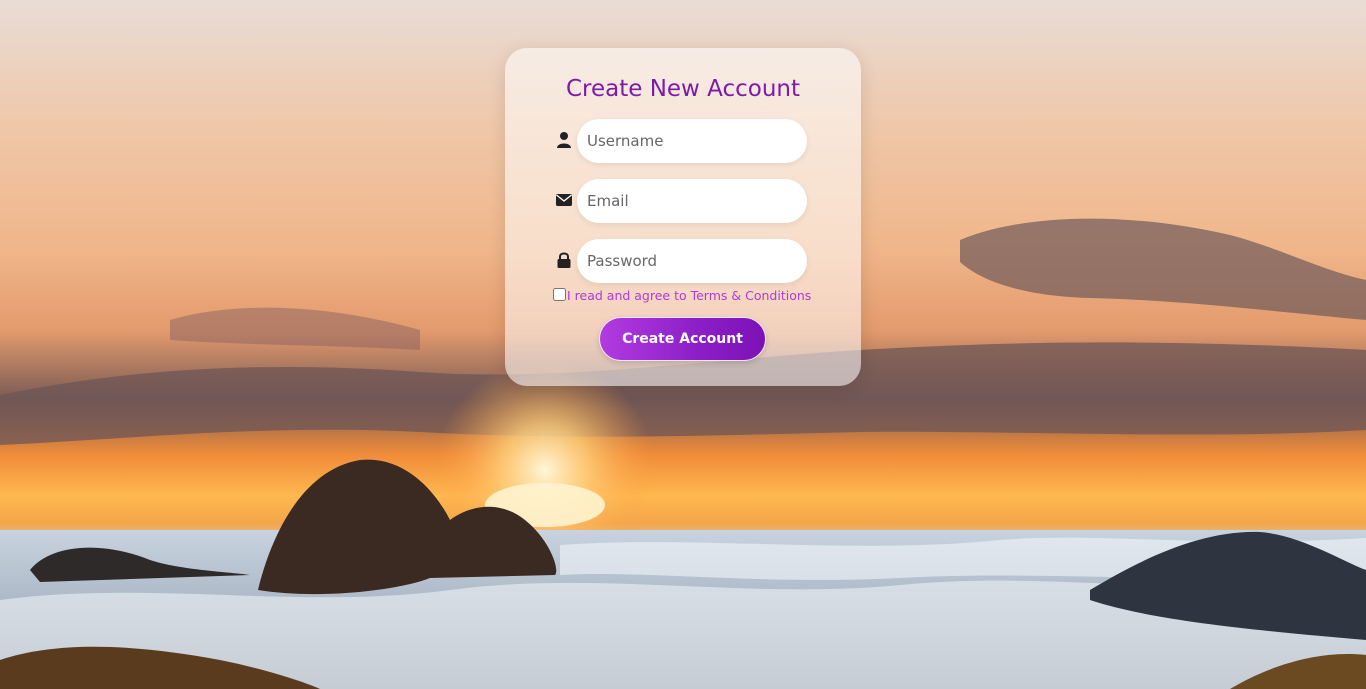 Image resolution: width=1366 pixels, height=689 pixels. I want to click on signup-card: Create New Account I read, so click(683, 217).